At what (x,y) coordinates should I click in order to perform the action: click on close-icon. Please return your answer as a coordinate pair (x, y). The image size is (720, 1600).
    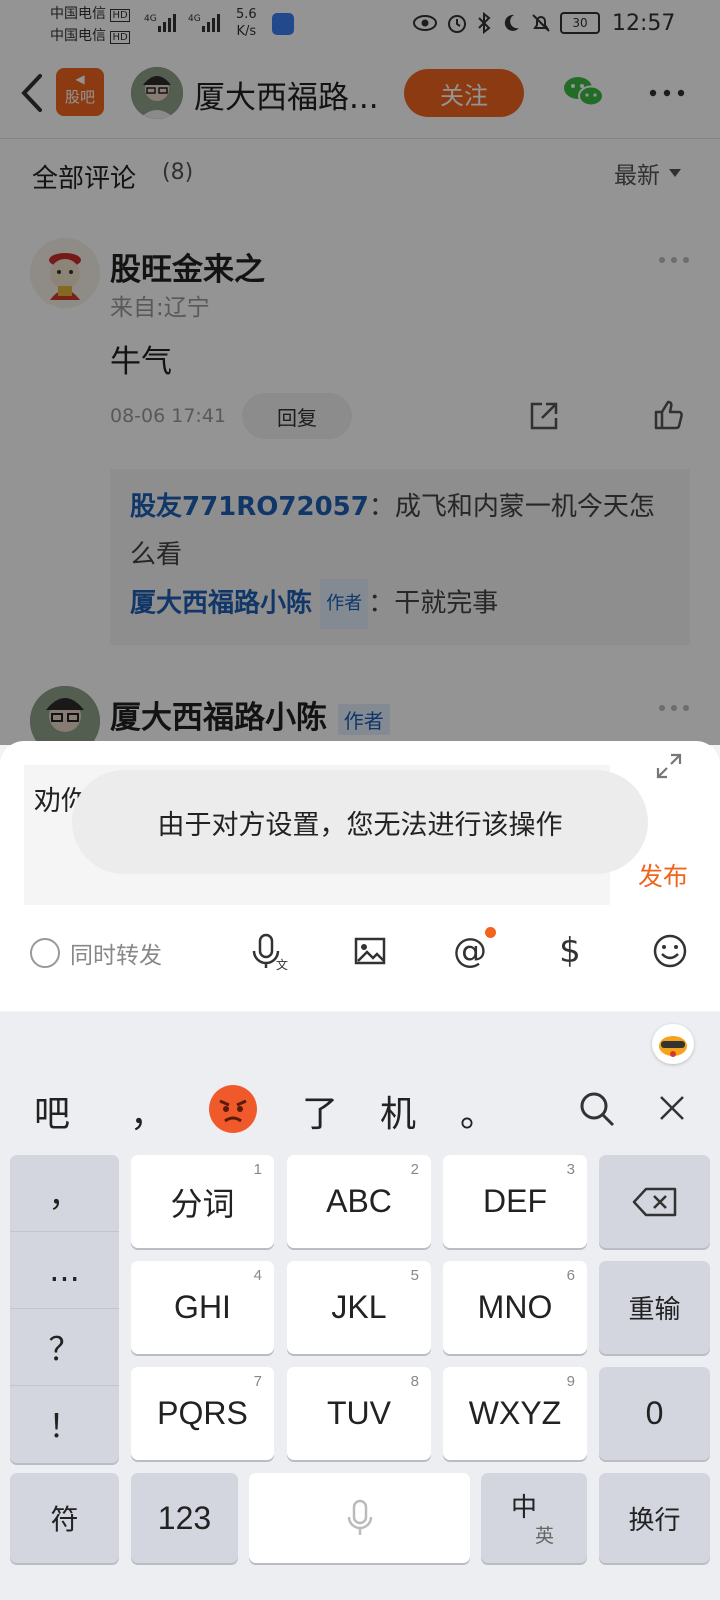
    Looking at the image, I should click on (672, 1108).